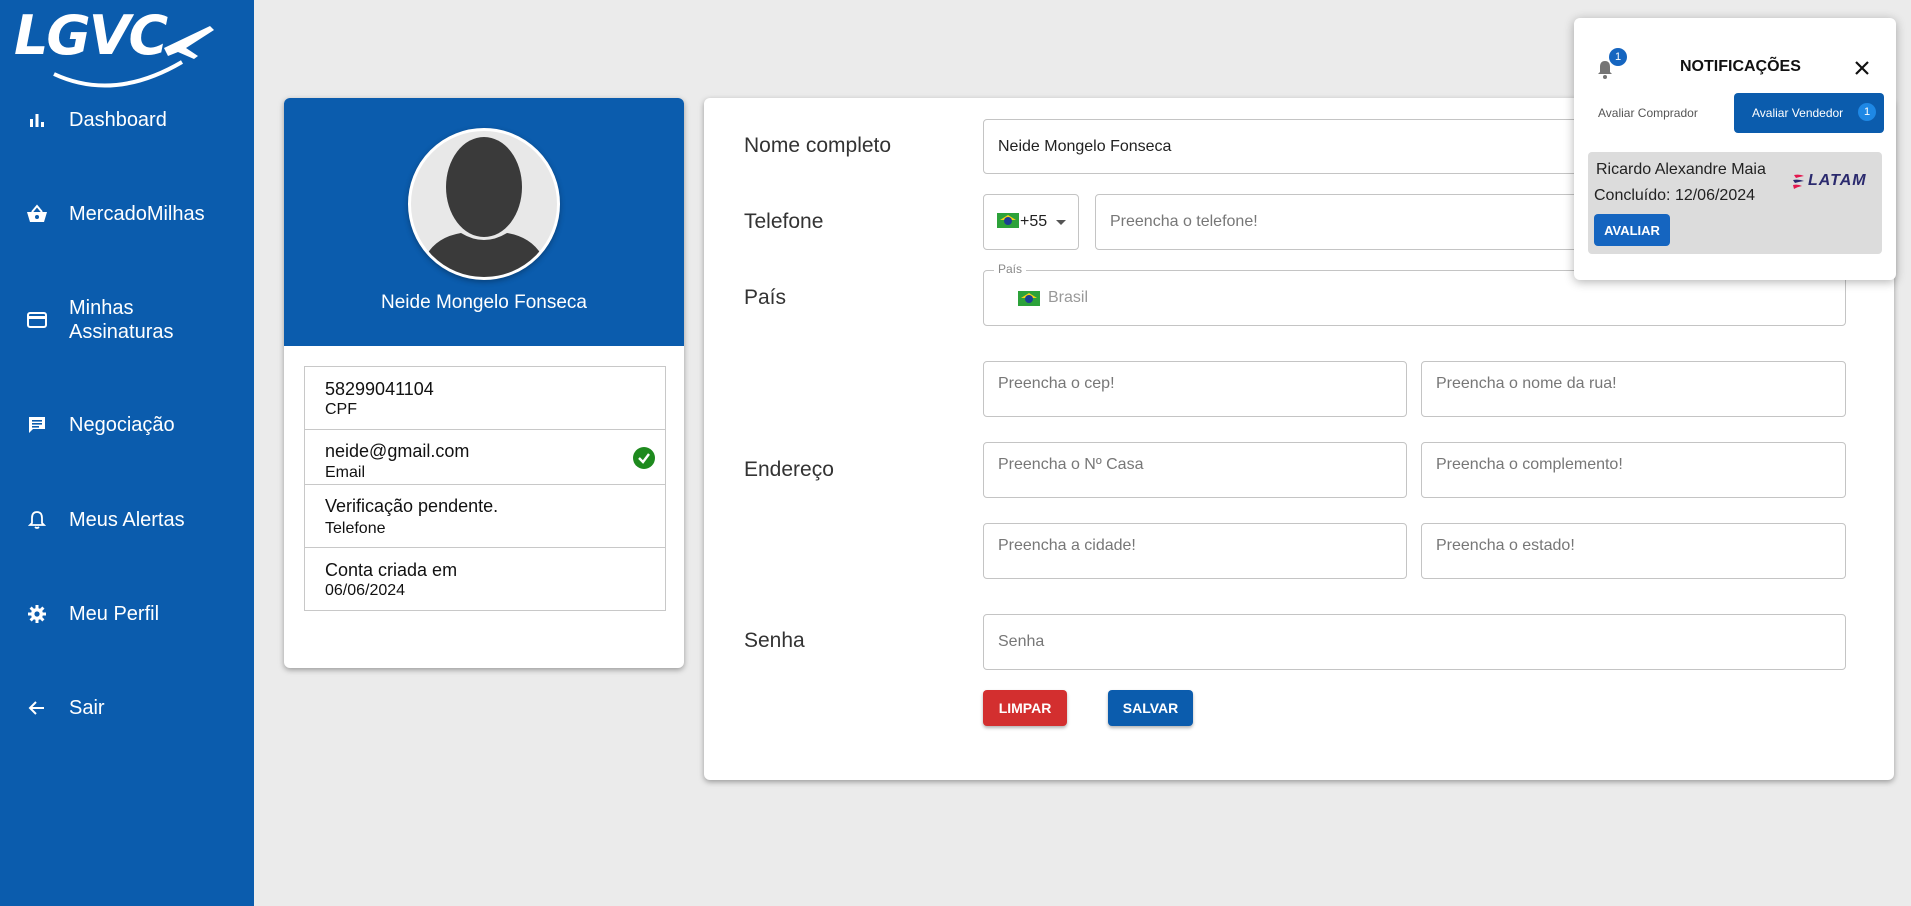 The width and height of the screenshot is (1911, 906). Describe the element at coordinates (1529, 464) in the screenshot. I see `complement-placeholder: Preencha o complemento!` at that location.